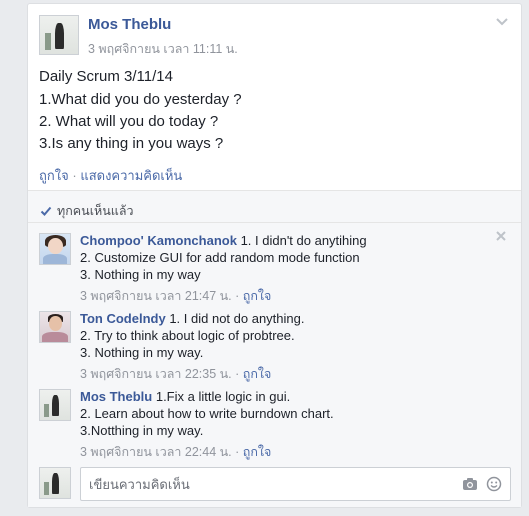 The height and width of the screenshot is (516, 529). I want to click on like-link: ถูกใจ, so click(54, 175).